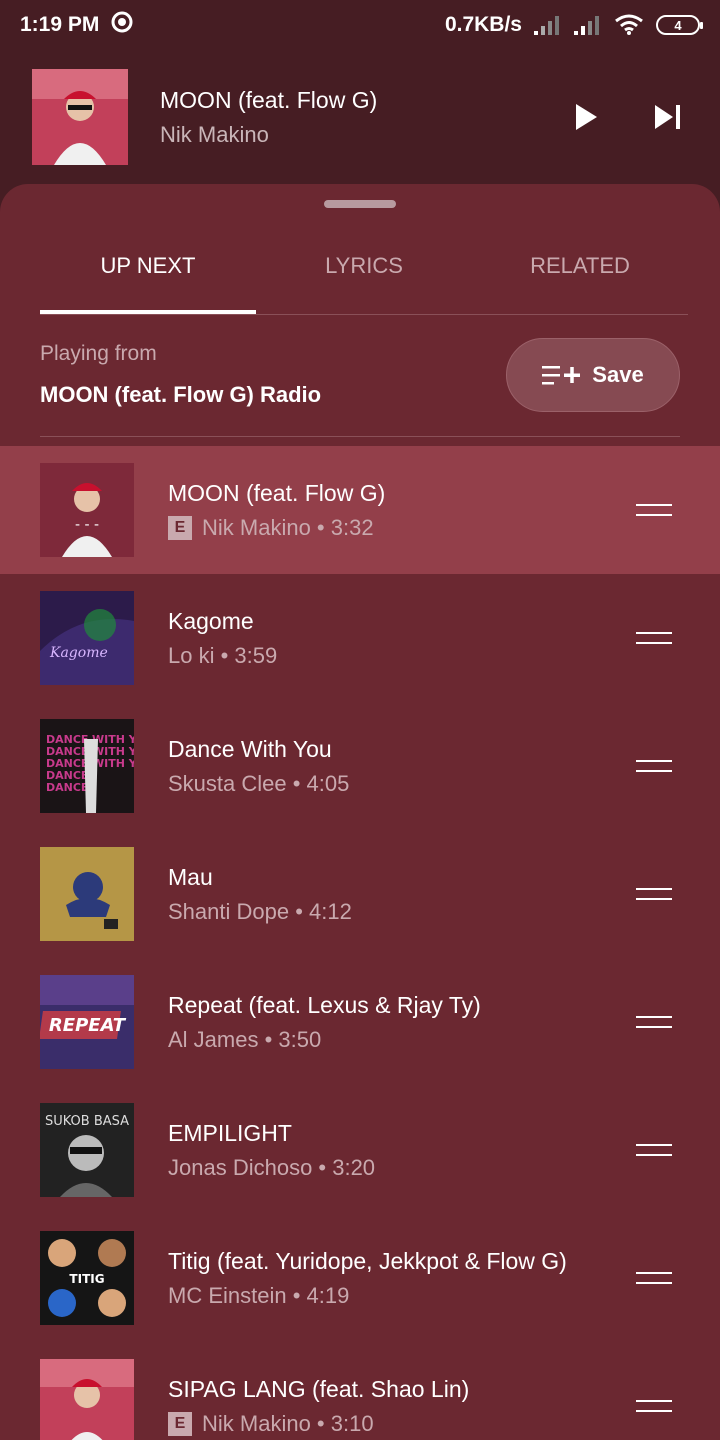 This screenshot has height=1440, width=720. I want to click on track-thumbnail: REPEAT, so click(87, 1022).